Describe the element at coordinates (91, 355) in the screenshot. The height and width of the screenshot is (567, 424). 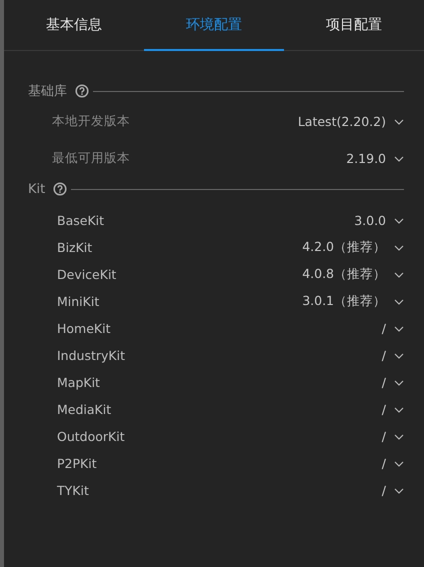
I see `setting-label: IndustryKit` at that location.